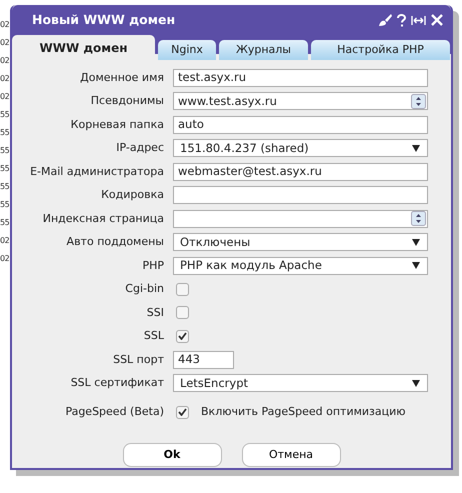 This screenshot has width=462, height=493. Describe the element at coordinates (144, 289) in the screenshot. I see `field-label: Cgi-bin` at that location.